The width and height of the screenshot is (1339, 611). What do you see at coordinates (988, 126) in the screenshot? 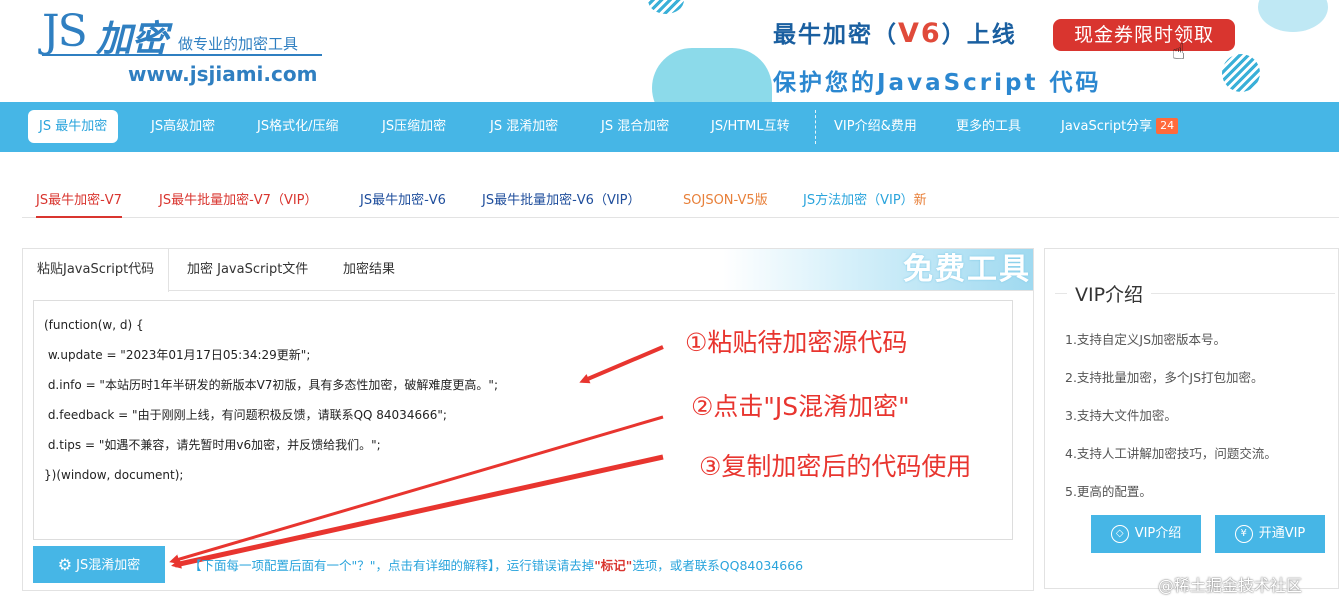
I see `nav-item-more-tools: 更多的工具` at bounding box center [988, 126].